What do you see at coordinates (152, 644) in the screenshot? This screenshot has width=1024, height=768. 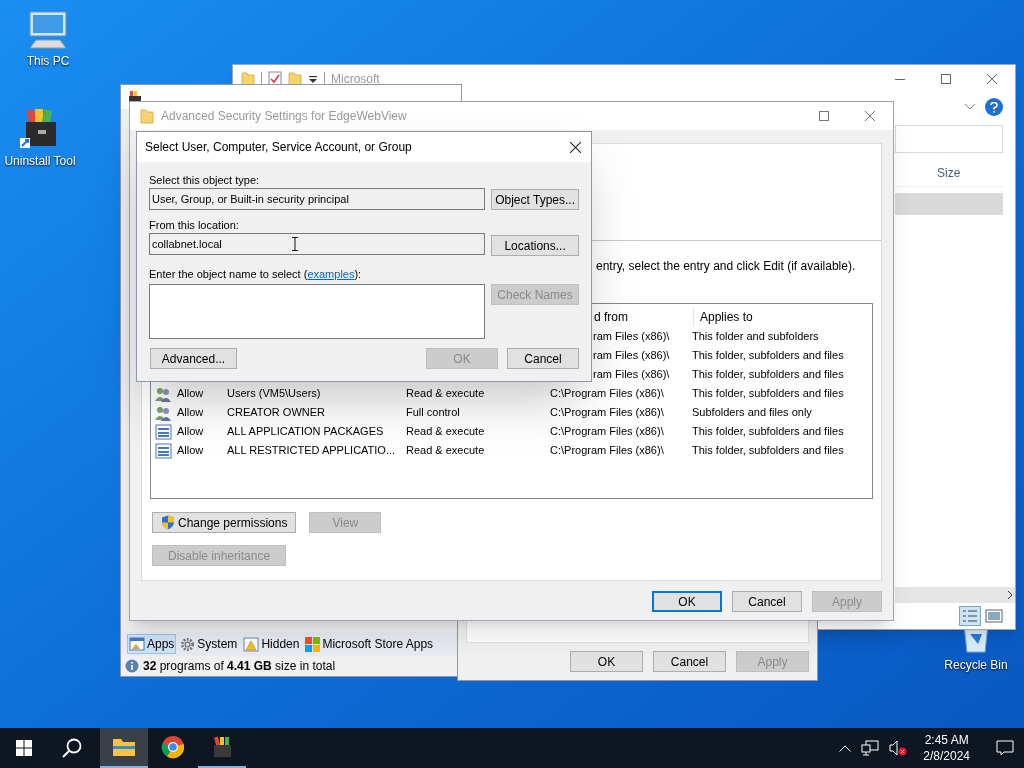 I see `filter-tab: Apps` at bounding box center [152, 644].